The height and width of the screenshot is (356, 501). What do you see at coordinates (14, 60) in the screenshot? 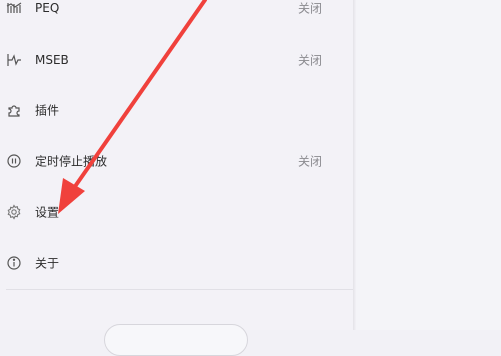
I see `mseb-icon` at bounding box center [14, 60].